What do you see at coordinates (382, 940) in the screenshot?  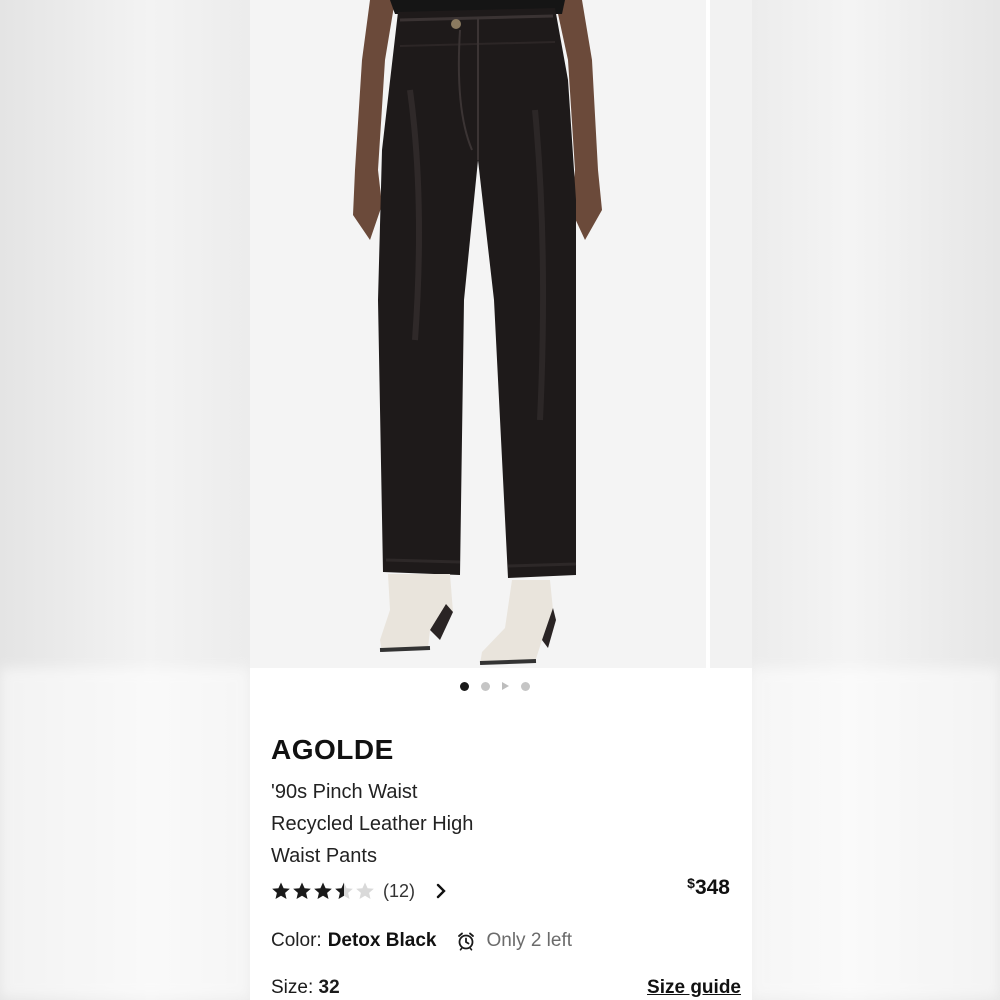 I see `color-value: Detox Black` at bounding box center [382, 940].